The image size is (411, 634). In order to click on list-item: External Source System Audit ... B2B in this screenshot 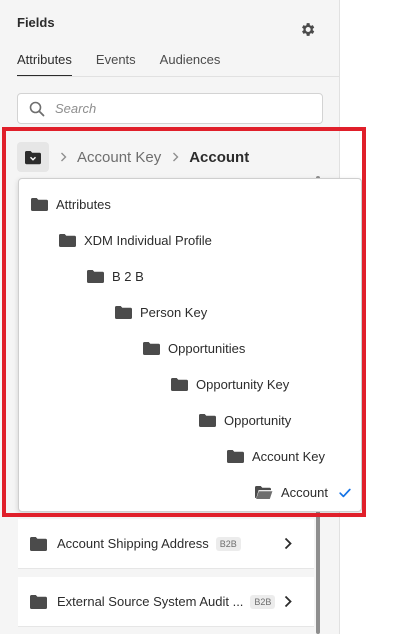, I will do `click(166, 602)`.